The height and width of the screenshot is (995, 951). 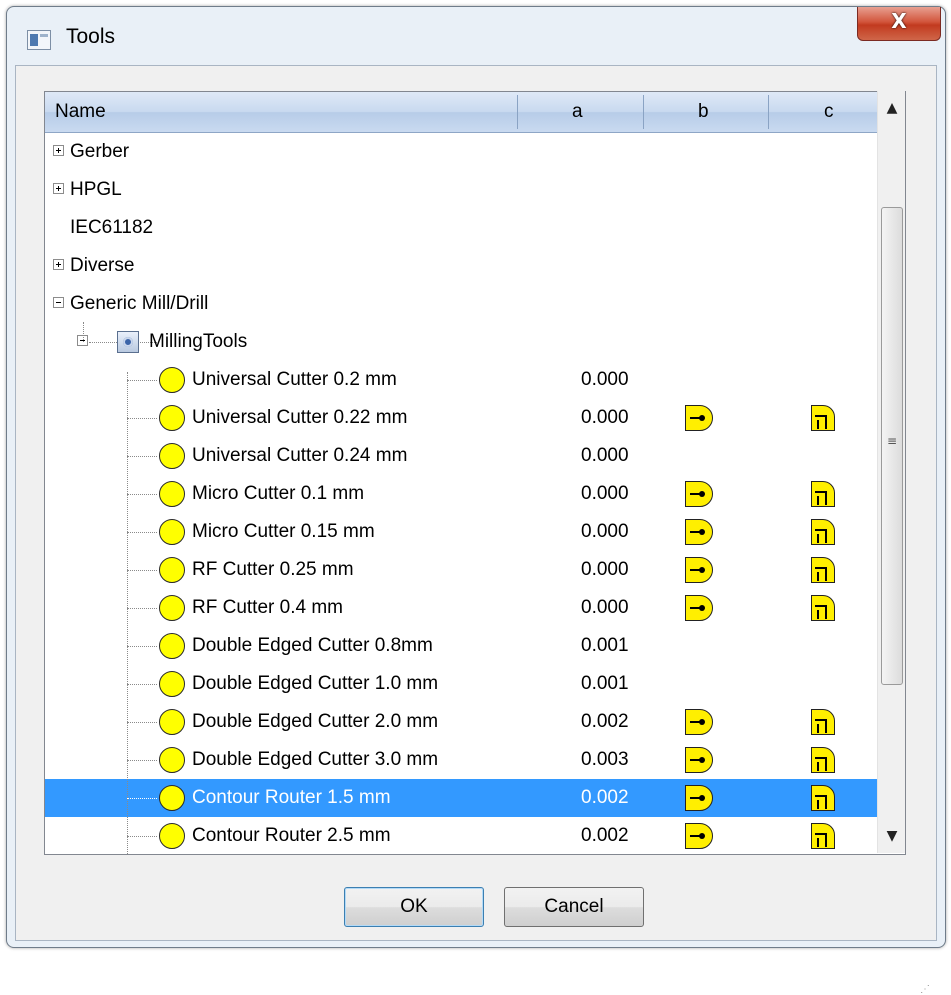 What do you see at coordinates (475, 342) in the screenshot?
I see `tree-node-milling-tools: MillingTools` at bounding box center [475, 342].